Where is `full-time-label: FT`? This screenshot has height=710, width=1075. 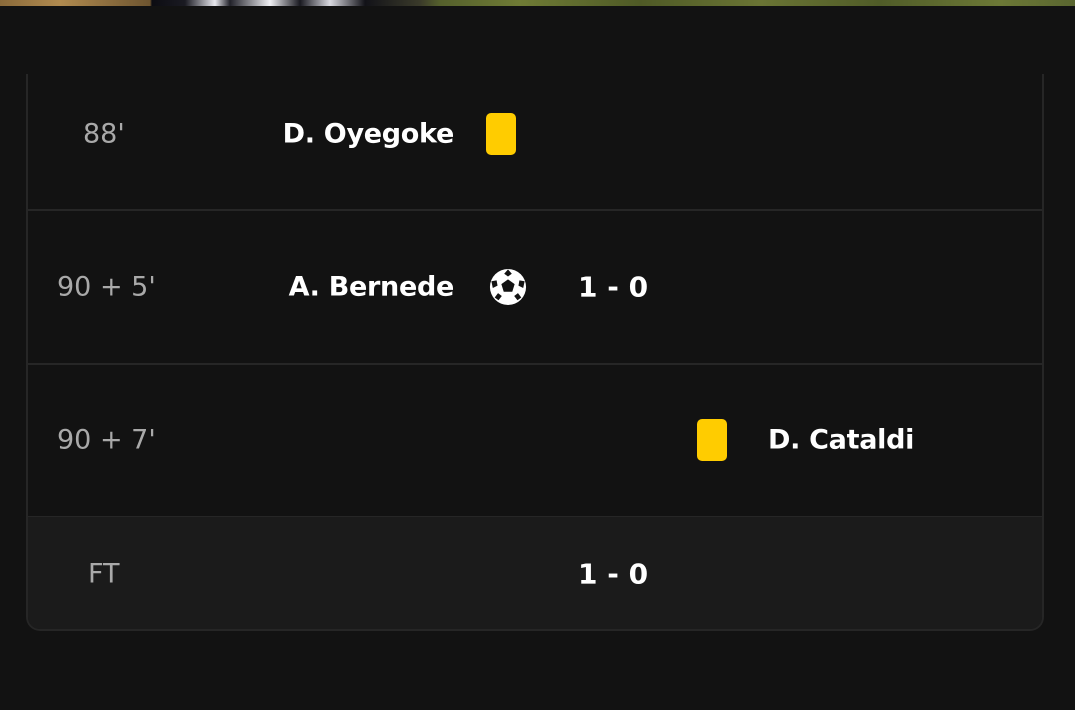
full-time-label: FT is located at coordinates (104, 574).